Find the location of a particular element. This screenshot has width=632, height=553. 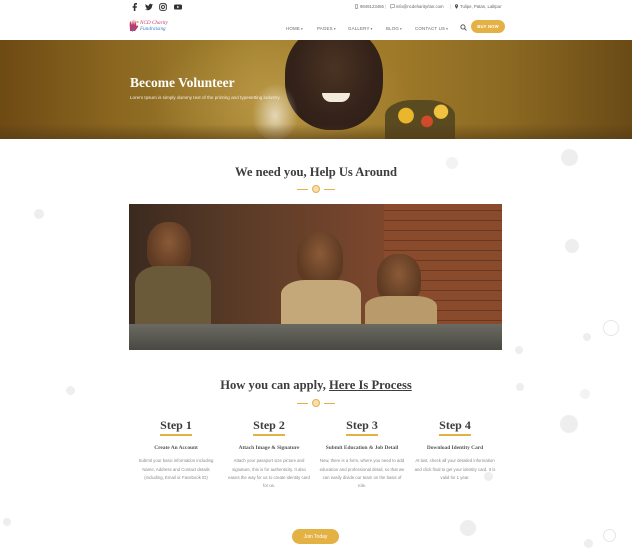

join-today-button: Join Today is located at coordinates (315, 536).